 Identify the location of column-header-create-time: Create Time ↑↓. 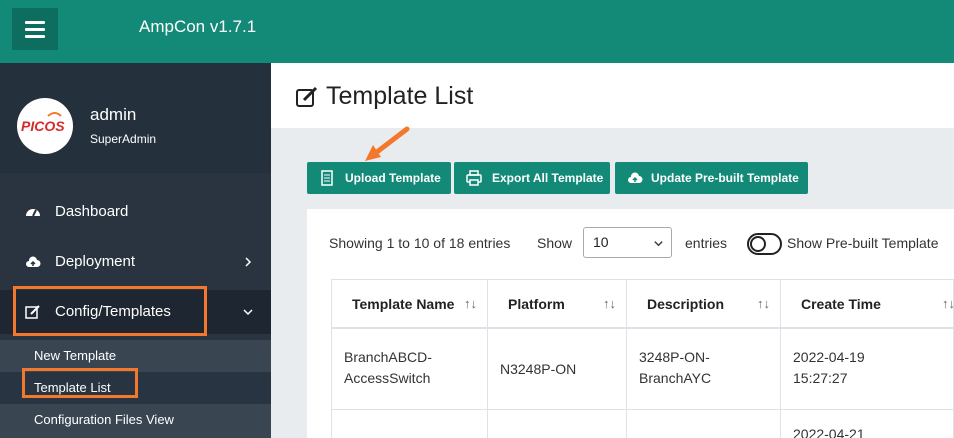
(867, 304).